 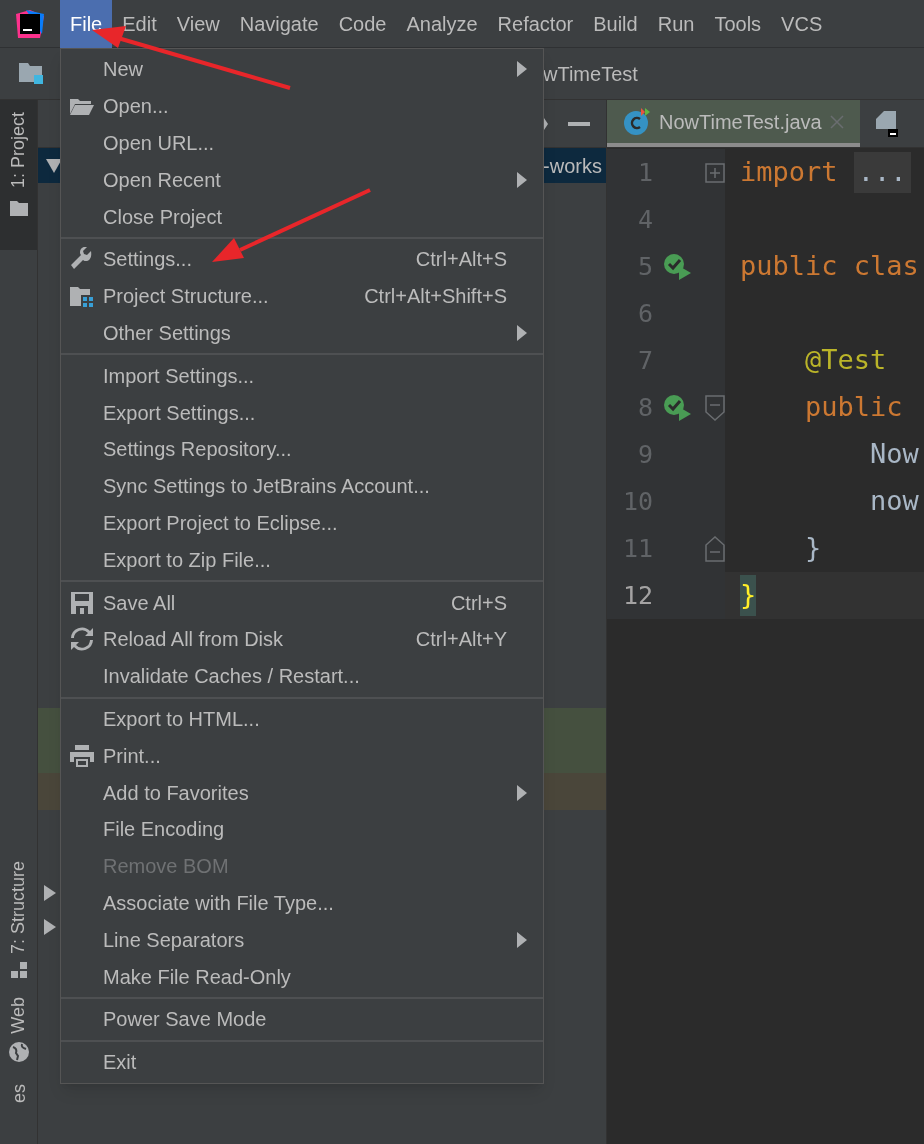 What do you see at coordinates (845, 360) in the screenshot?
I see `code-text: @Test` at bounding box center [845, 360].